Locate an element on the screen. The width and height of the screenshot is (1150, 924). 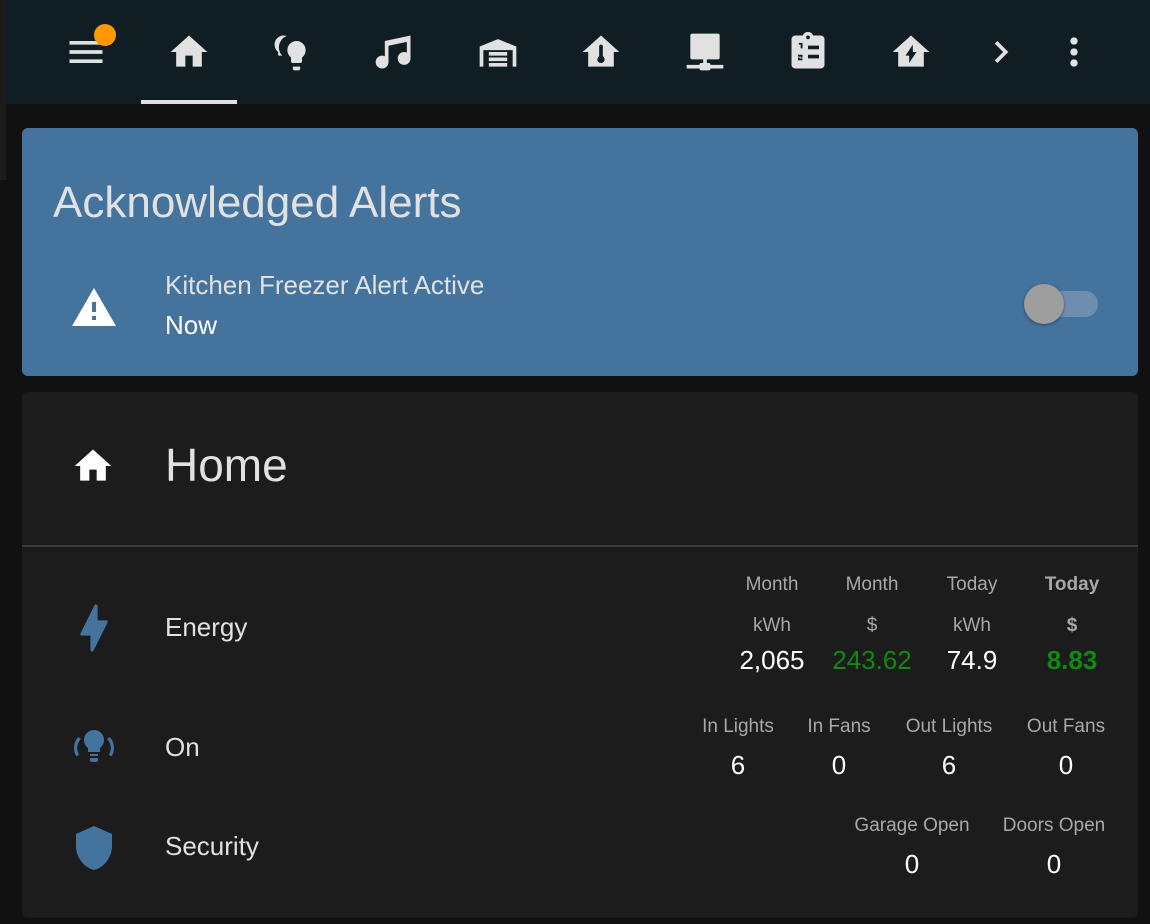
alert-icon is located at coordinates (94, 308).